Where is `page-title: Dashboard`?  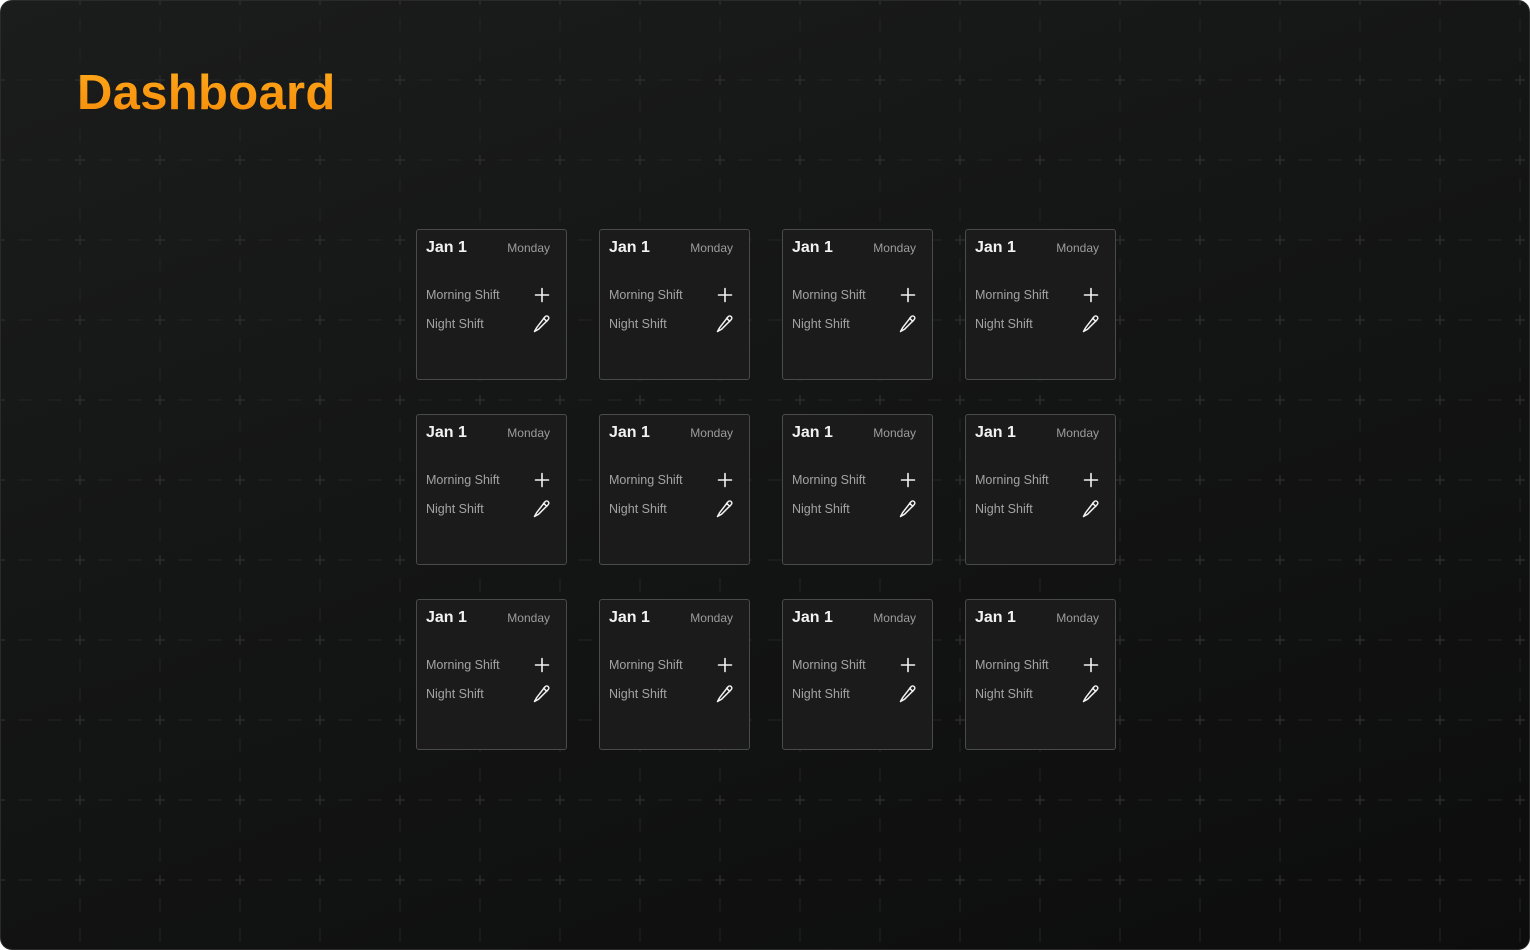 page-title: Dashboard is located at coordinates (206, 93).